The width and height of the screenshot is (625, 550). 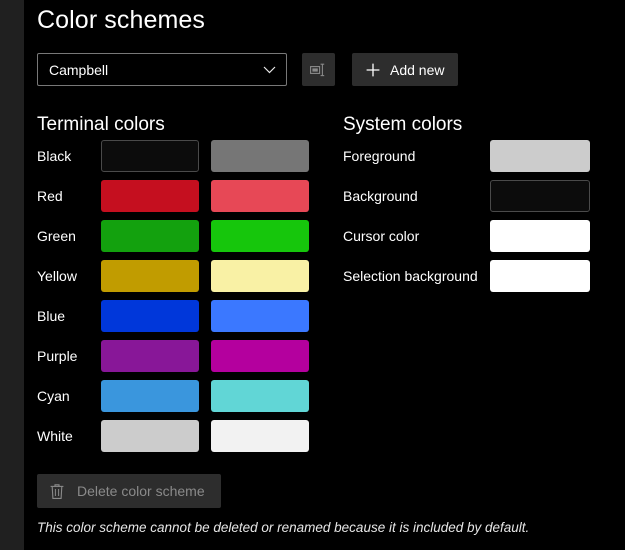 What do you see at coordinates (121, 20) in the screenshot?
I see `page-title: Color schemes` at bounding box center [121, 20].